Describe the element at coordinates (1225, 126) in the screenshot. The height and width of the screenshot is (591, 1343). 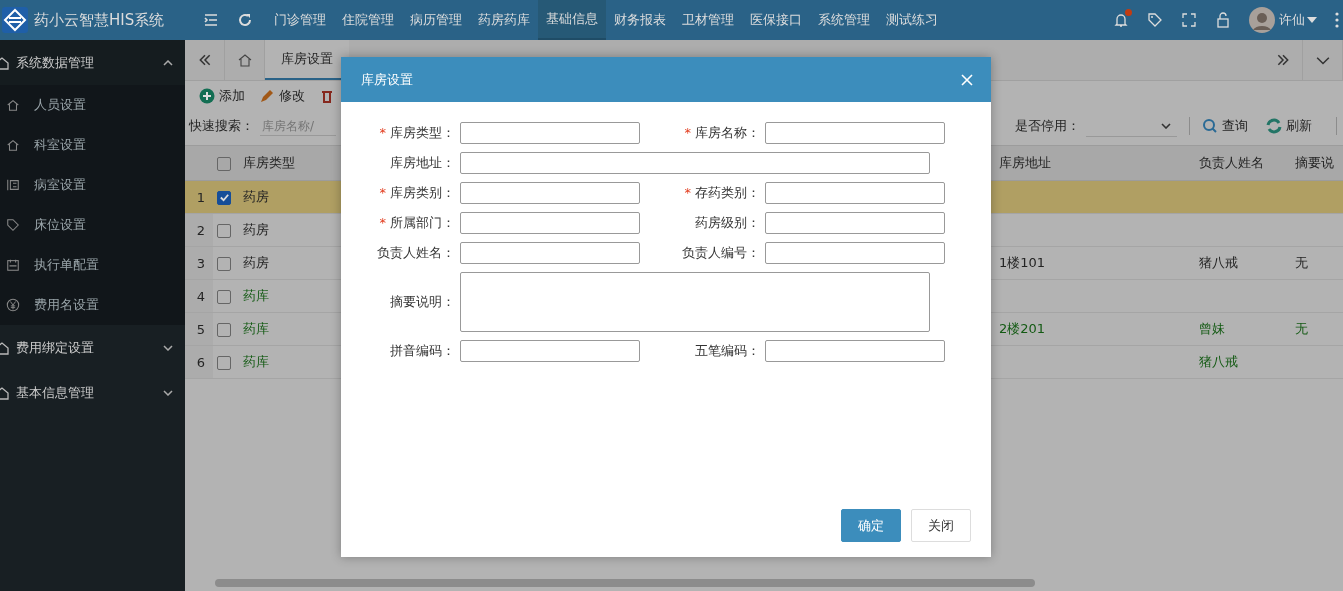
I see `action-button: 查询` at that location.